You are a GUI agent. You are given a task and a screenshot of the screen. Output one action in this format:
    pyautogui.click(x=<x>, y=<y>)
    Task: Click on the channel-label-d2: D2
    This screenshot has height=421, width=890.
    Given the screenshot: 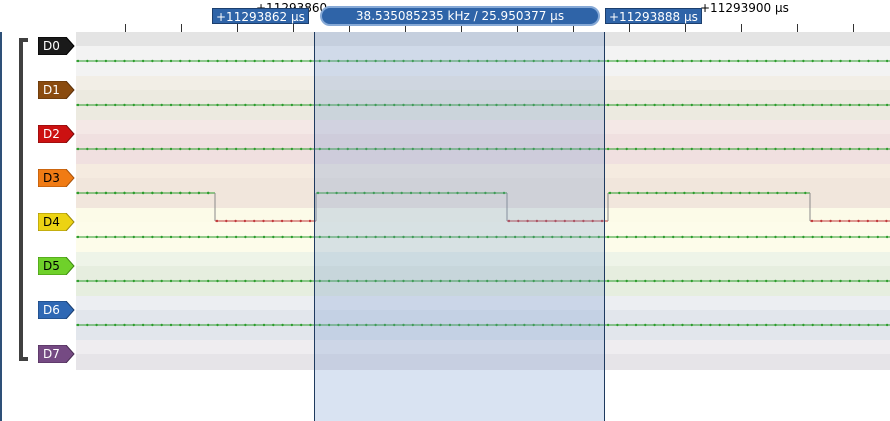 What is the action you would take?
    pyautogui.click(x=56, y=134)
    